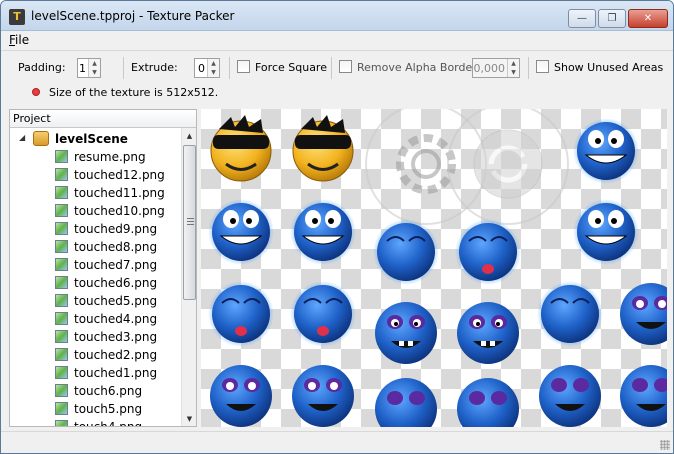 Image resolution: width=674 pixels, height=454 pixels. I want to click on tree-file-item: touched12.png, so click(95, 175).